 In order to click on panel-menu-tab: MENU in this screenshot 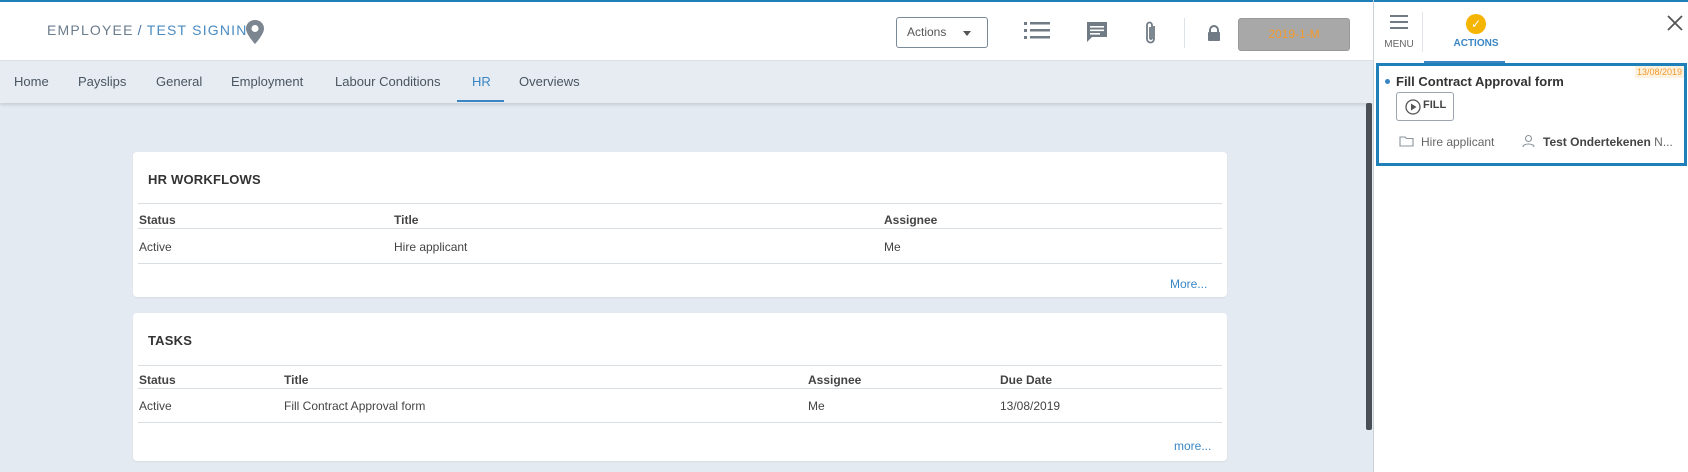, I will do `click(1399, 32)`.